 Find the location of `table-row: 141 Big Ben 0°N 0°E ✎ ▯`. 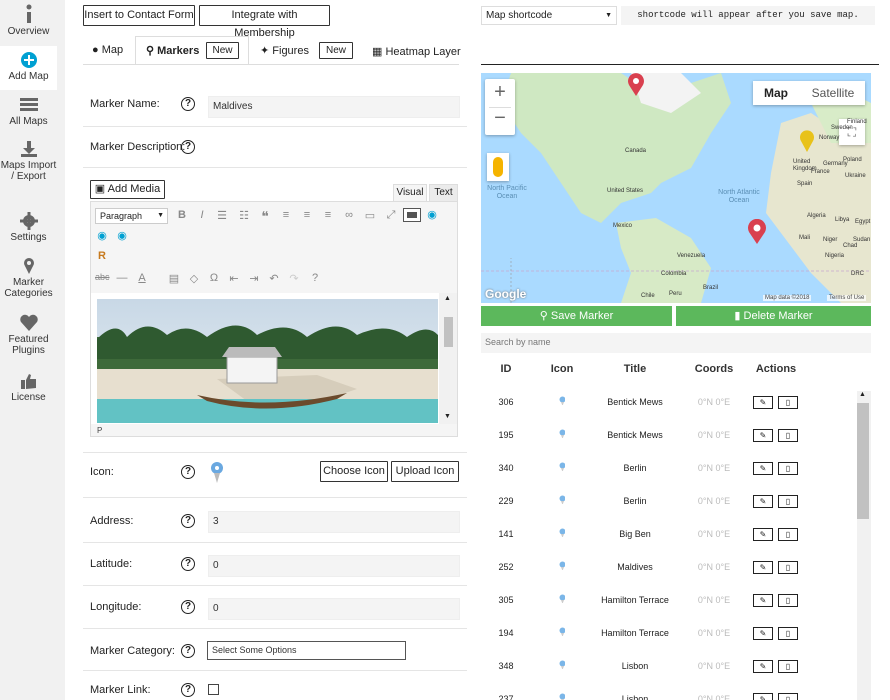

table-row: 141 Big Ben 0°N 0°E ✎ ▯ is located at coordinates (669, 541).